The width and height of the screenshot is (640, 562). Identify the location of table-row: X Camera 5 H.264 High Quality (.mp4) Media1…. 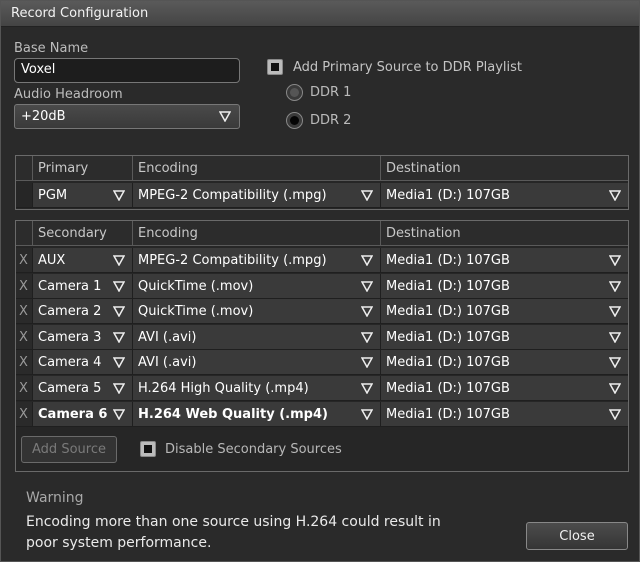
(322, 388).